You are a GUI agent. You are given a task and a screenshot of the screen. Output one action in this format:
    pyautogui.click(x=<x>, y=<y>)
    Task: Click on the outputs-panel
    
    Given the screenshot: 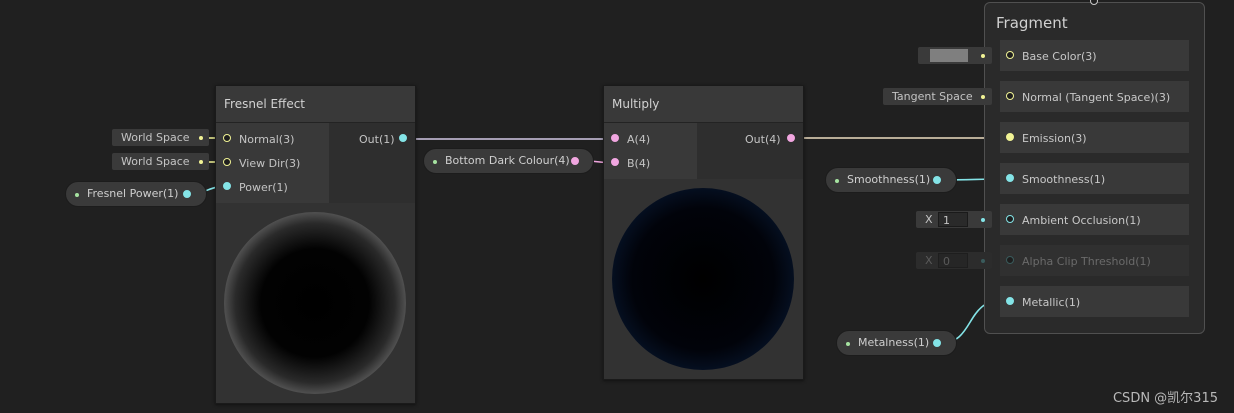 What is the action you would take?
    pyautogui.click(x=750, y=151)
    